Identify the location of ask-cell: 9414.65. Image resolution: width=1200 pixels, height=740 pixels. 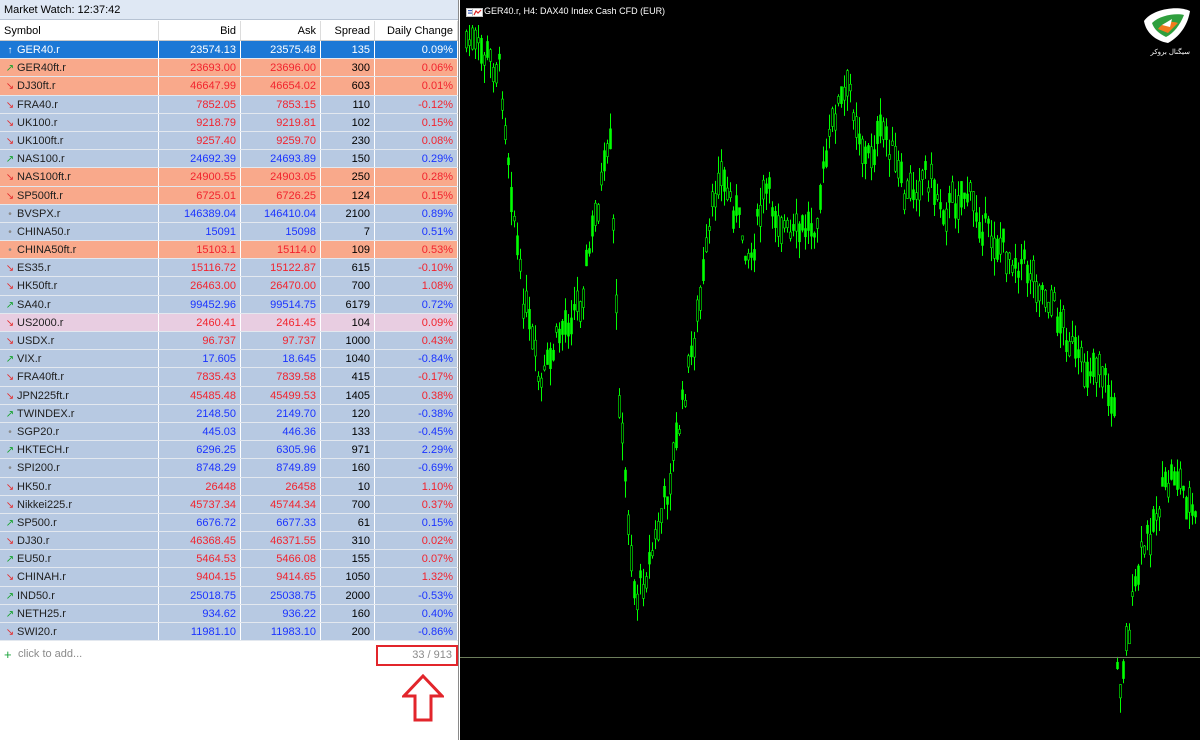
(281, 577).